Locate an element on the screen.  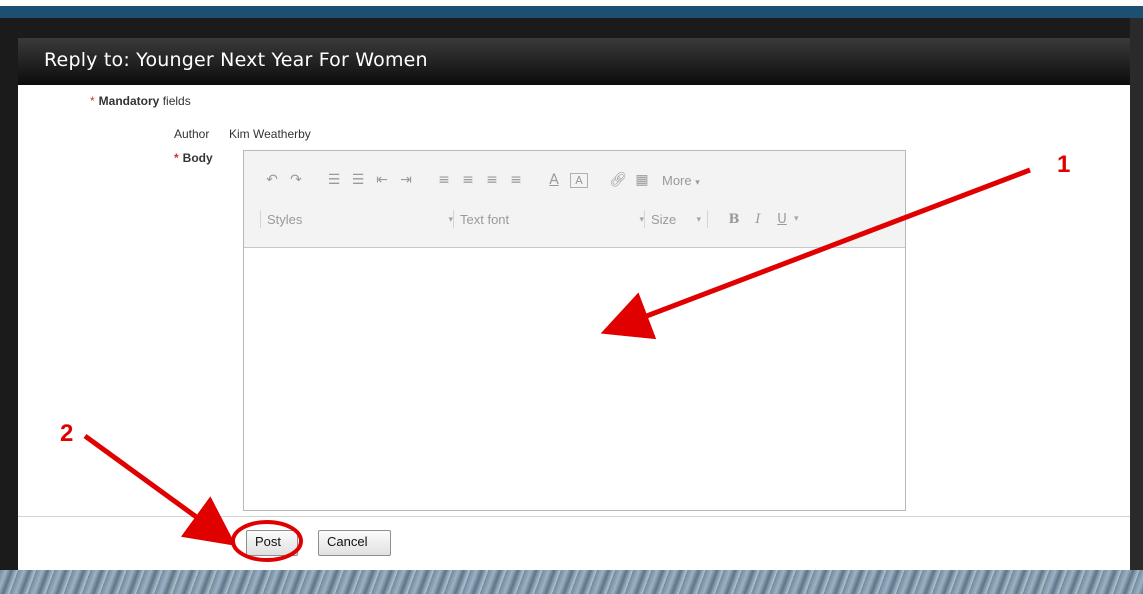
size-dropdown: Size ▾ is located at coordinates (676, 219).